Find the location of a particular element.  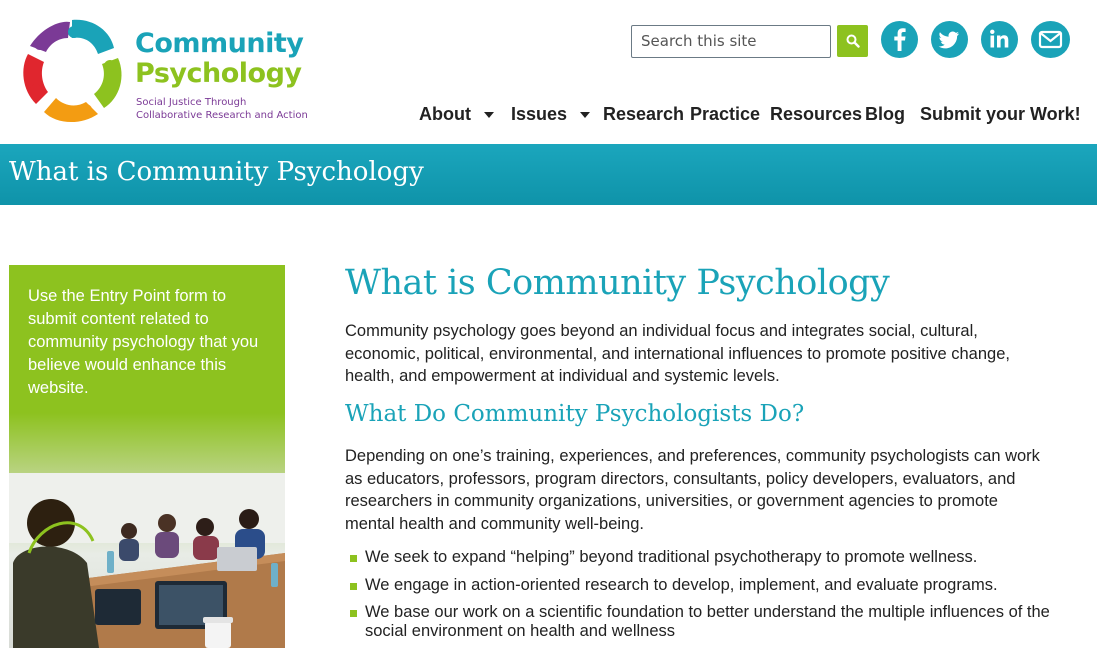

nav-item-about: About is located at coordinates (456, 114).